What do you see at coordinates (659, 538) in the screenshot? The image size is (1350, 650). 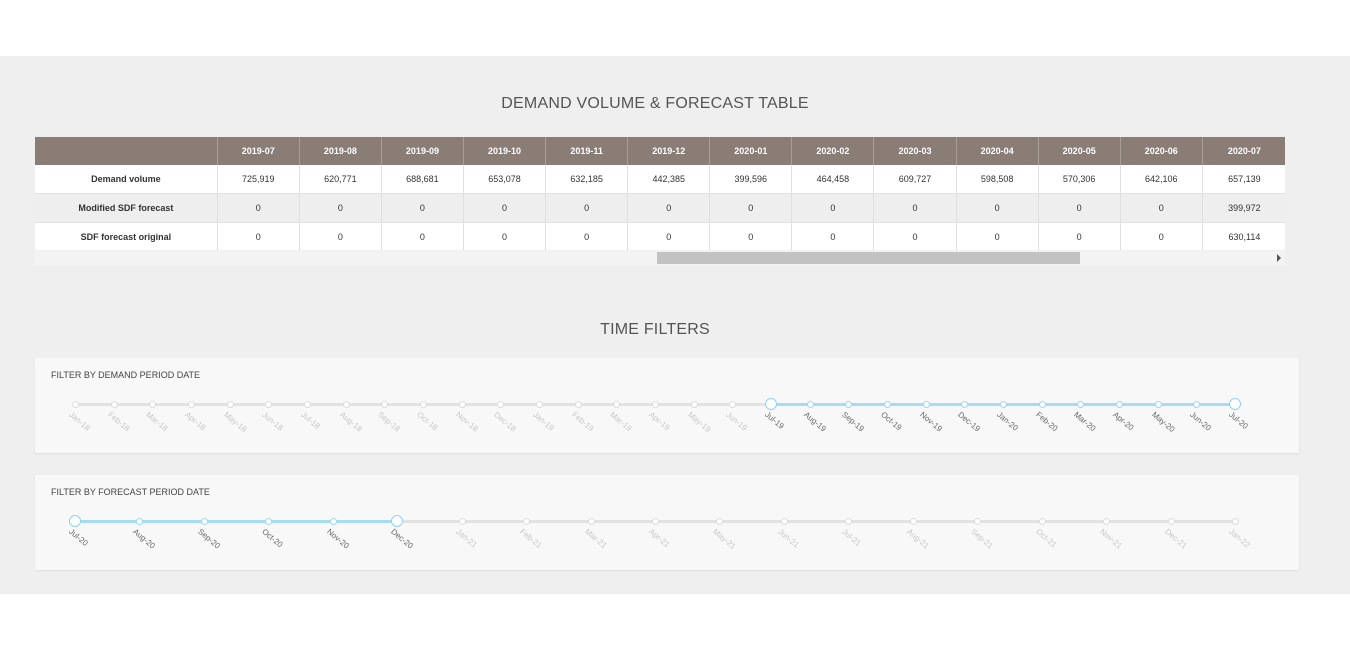 I see `slider-tick-label: Apr-21` at bounding box center [659, 538].